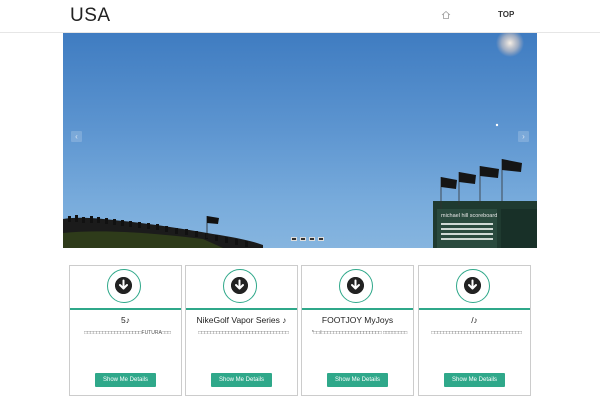 This screenshot has width=600, height=400. I want to click on card-description: □□□□□□□□□□□□□□□□□□□FUTURA□□□, so click(127, 333).